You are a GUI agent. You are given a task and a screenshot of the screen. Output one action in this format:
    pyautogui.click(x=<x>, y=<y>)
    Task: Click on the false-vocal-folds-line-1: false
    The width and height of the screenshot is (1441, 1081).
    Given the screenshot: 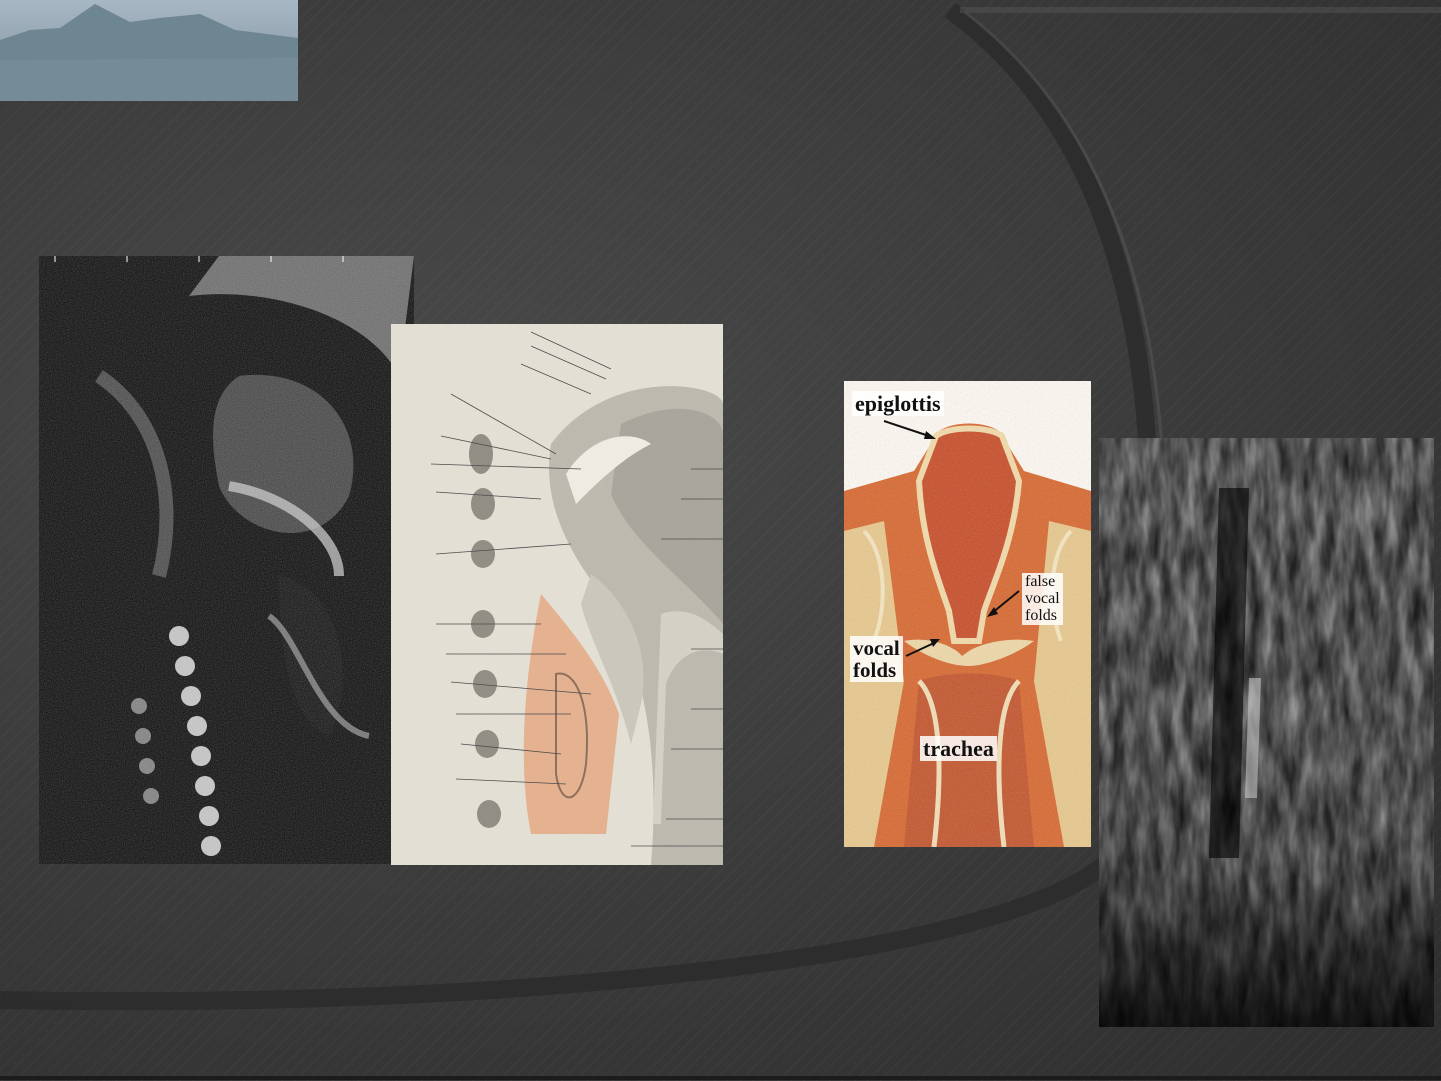 What is the action you would take?
    pyautogui.click(x=1040, y=581)
    